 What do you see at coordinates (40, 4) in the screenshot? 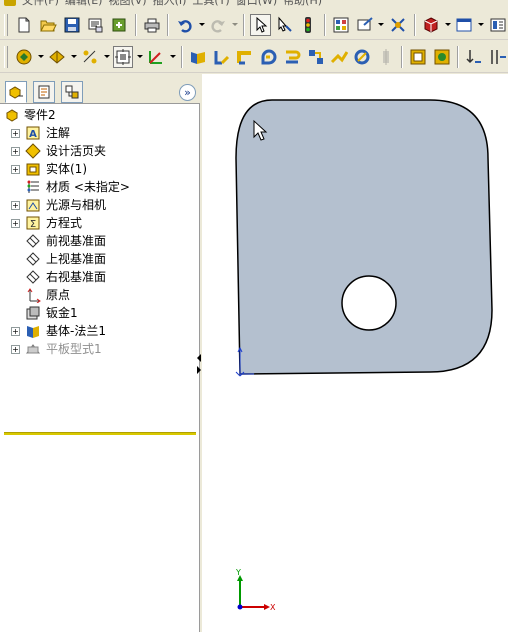
I see `menu-file: 文件(F)` at bounding box center [40, 4].